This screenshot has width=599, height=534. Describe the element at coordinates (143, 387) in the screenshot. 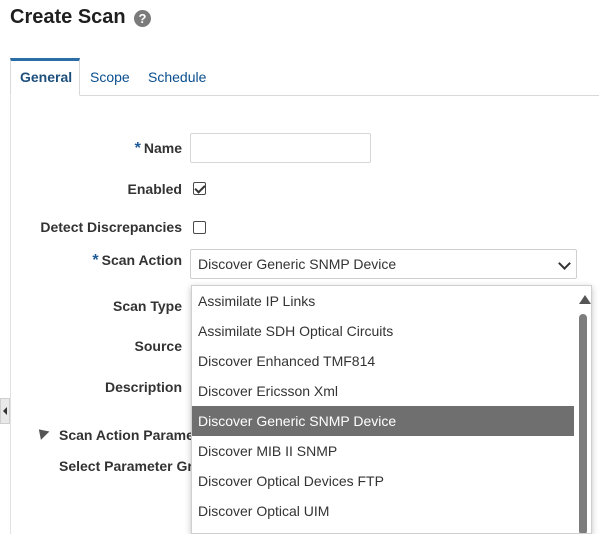

I see `description-label: Description` at that location.